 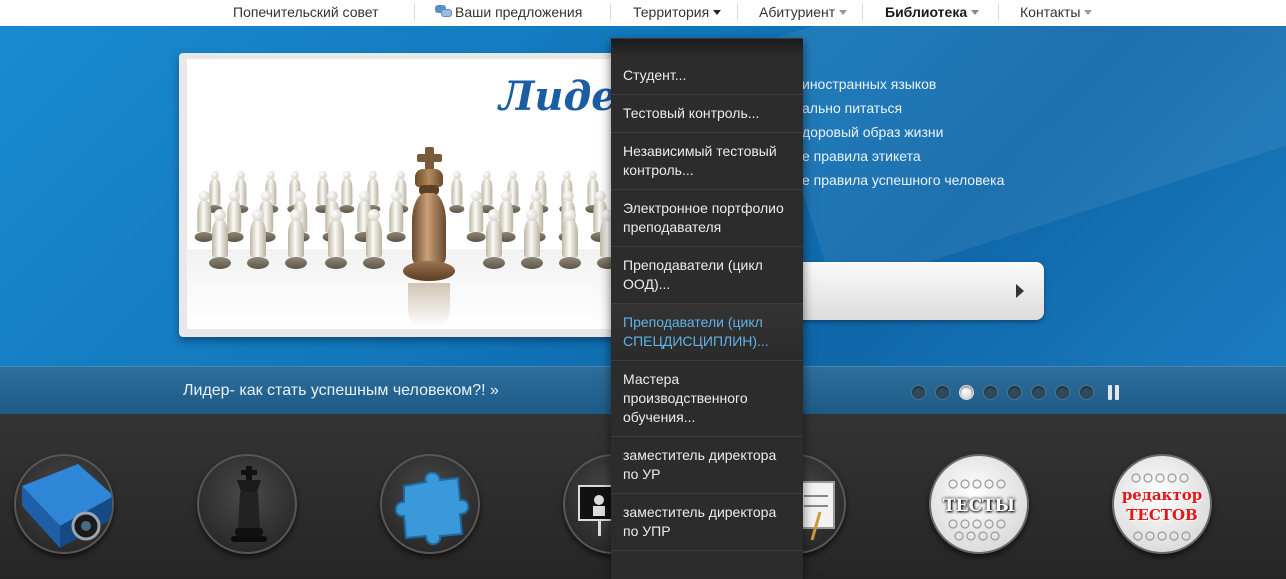 What do you see at coordinates (707, 218) in the screenshot?
I see `dropdown-item-portfolio: Электронное портфолио преподавателя` at bounding box center [707, 218].